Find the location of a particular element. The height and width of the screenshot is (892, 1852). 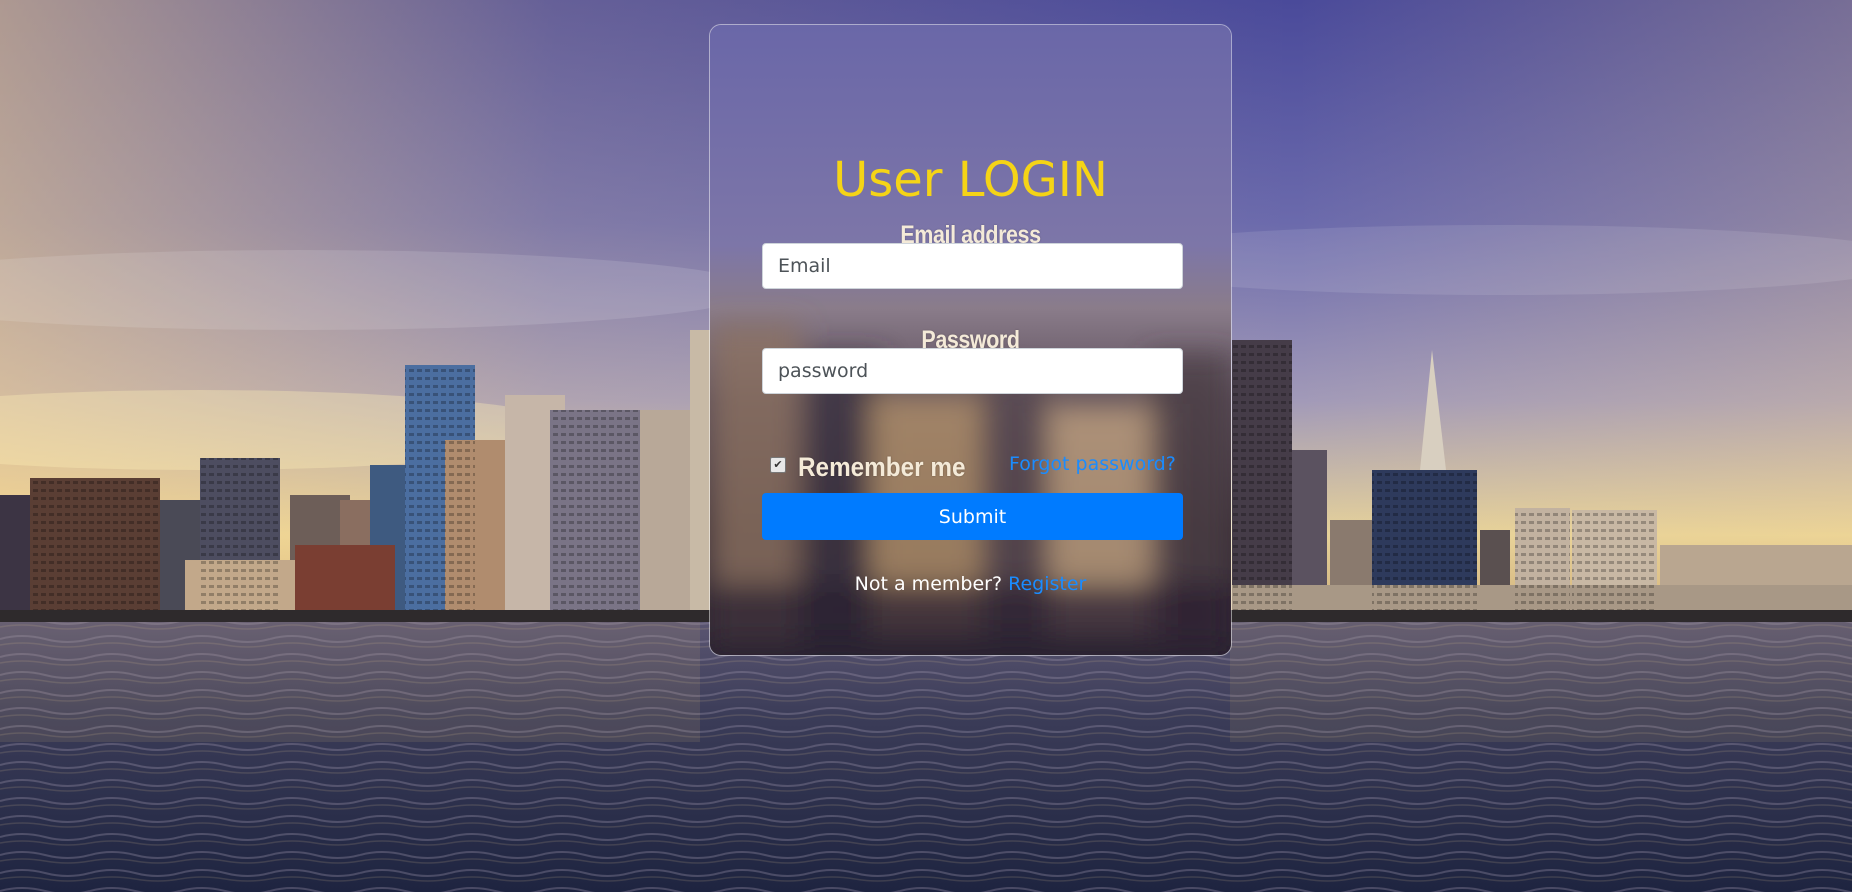

email-input is located at coordinates (972, 266).